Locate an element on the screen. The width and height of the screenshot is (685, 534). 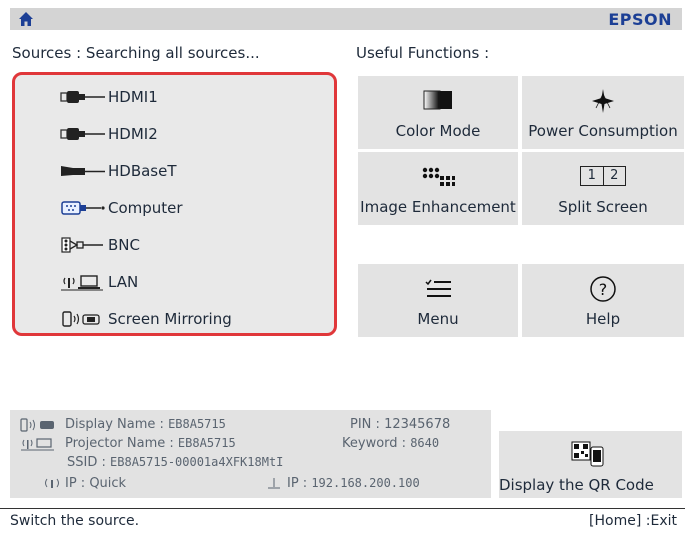
pin-value: 12345678 is located at coordinates (417, 424).